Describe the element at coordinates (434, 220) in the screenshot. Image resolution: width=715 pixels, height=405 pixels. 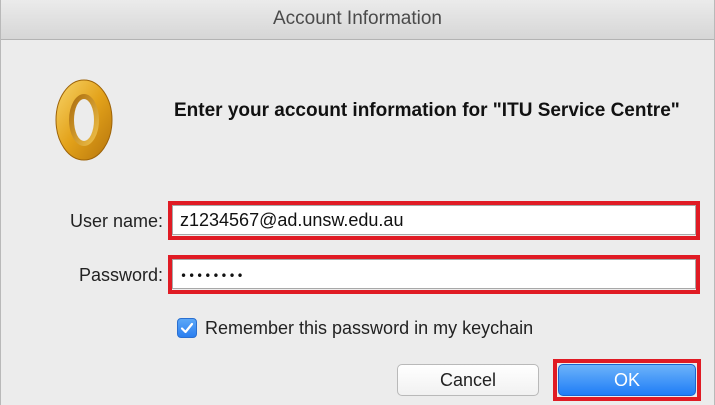
I see `username-highlight-box` at that location.